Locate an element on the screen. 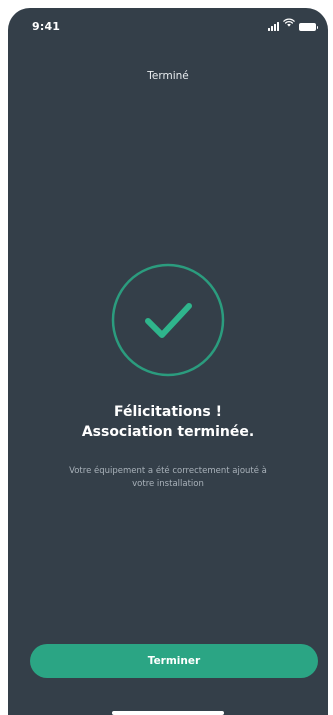  battery-icon is located at coordinates (308, 27).